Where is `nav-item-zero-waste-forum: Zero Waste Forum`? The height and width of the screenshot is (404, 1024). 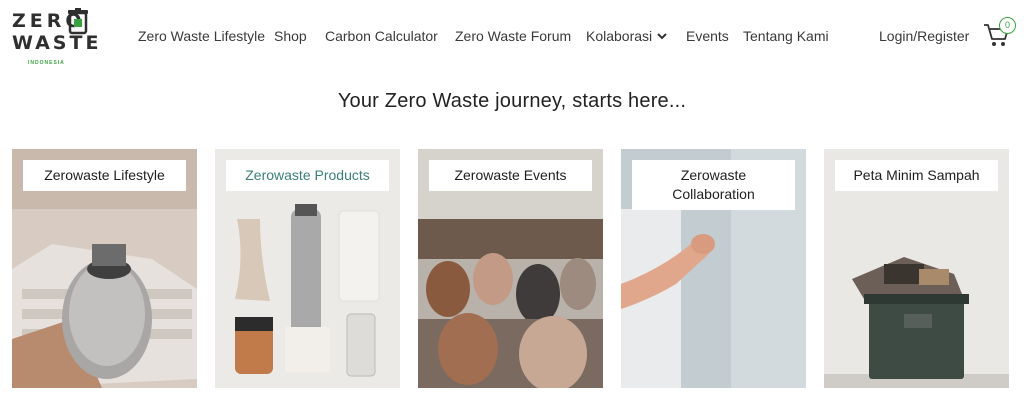
nav-item-zero-waste-forum: Zero Waste Forum is located at coordinates (513, 36).